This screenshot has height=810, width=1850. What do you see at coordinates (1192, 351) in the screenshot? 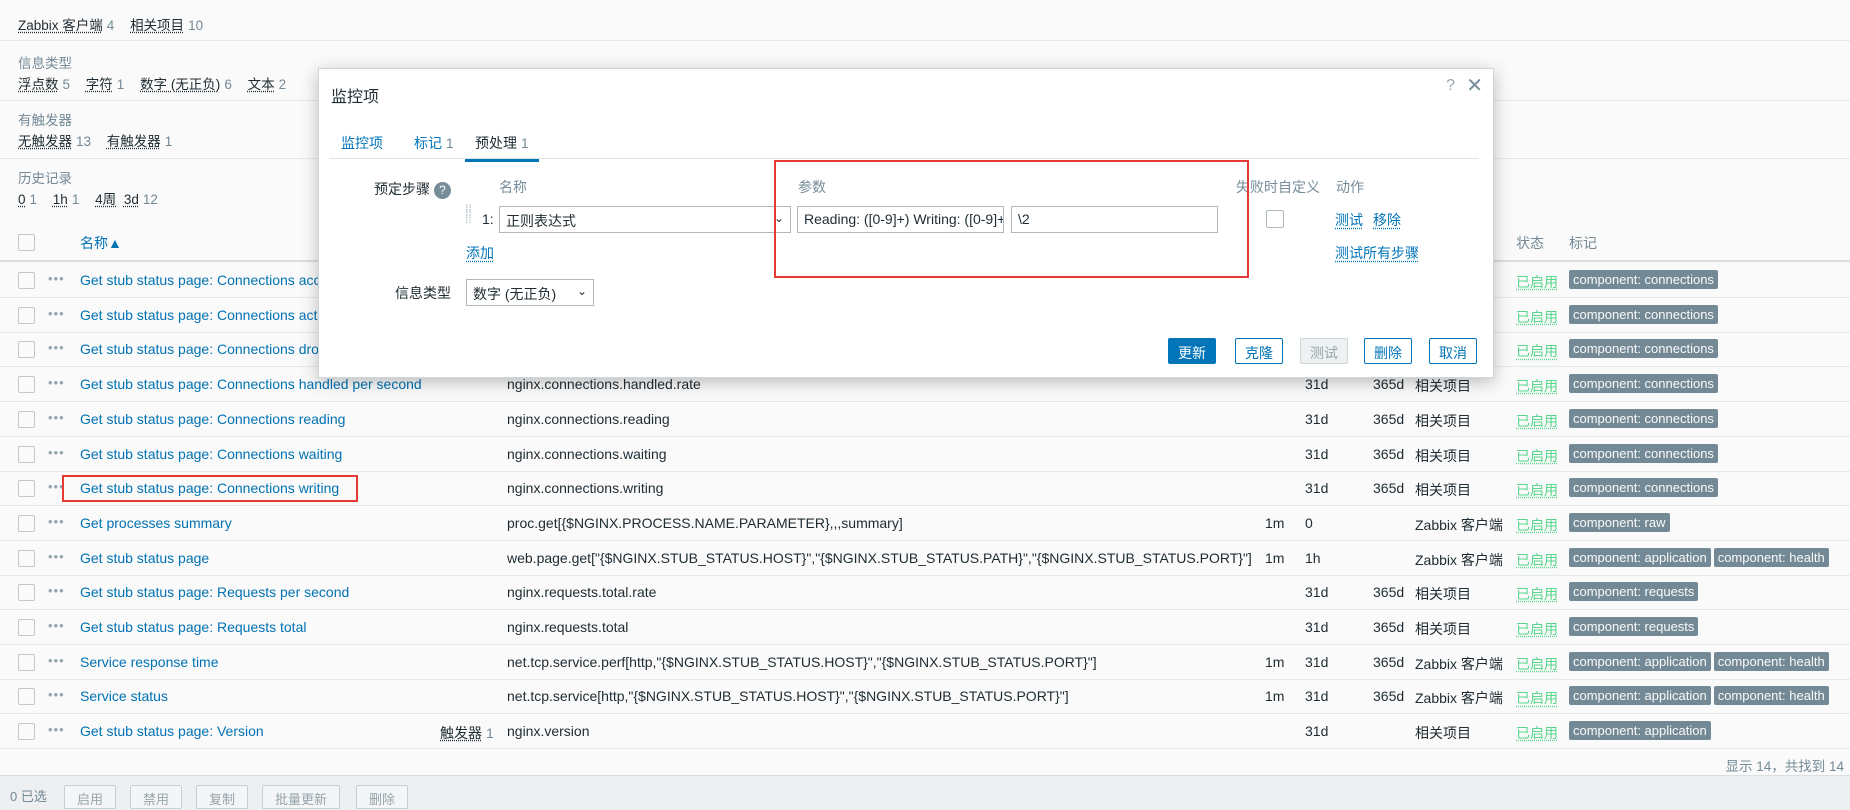
I see `update-button: 更新` at bounding box center [1192, 351].